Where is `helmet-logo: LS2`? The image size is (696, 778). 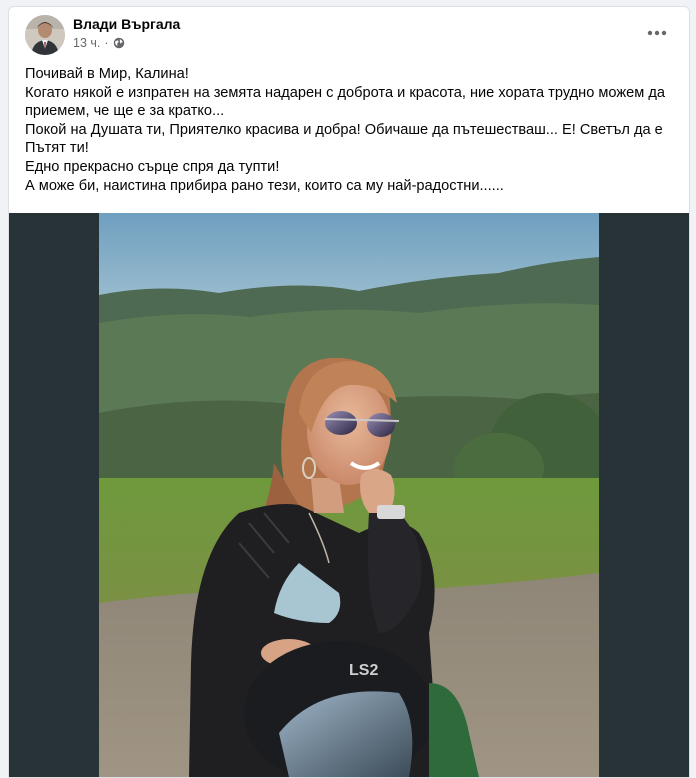 helmet-logo: LS2 is located at coordinates (363, 670).